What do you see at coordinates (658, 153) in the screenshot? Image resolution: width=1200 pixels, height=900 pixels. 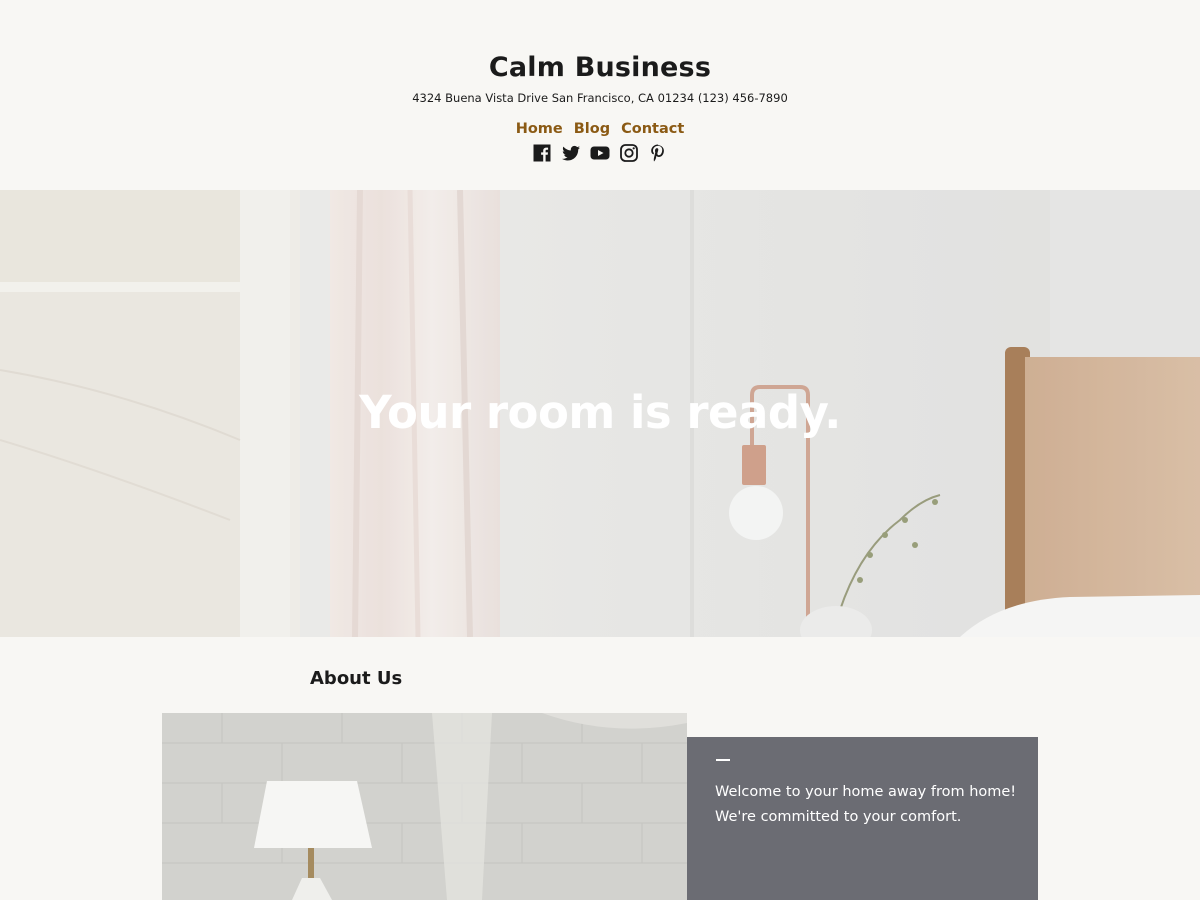 I see `pinterest-icon` at bounding box center [658, 153].